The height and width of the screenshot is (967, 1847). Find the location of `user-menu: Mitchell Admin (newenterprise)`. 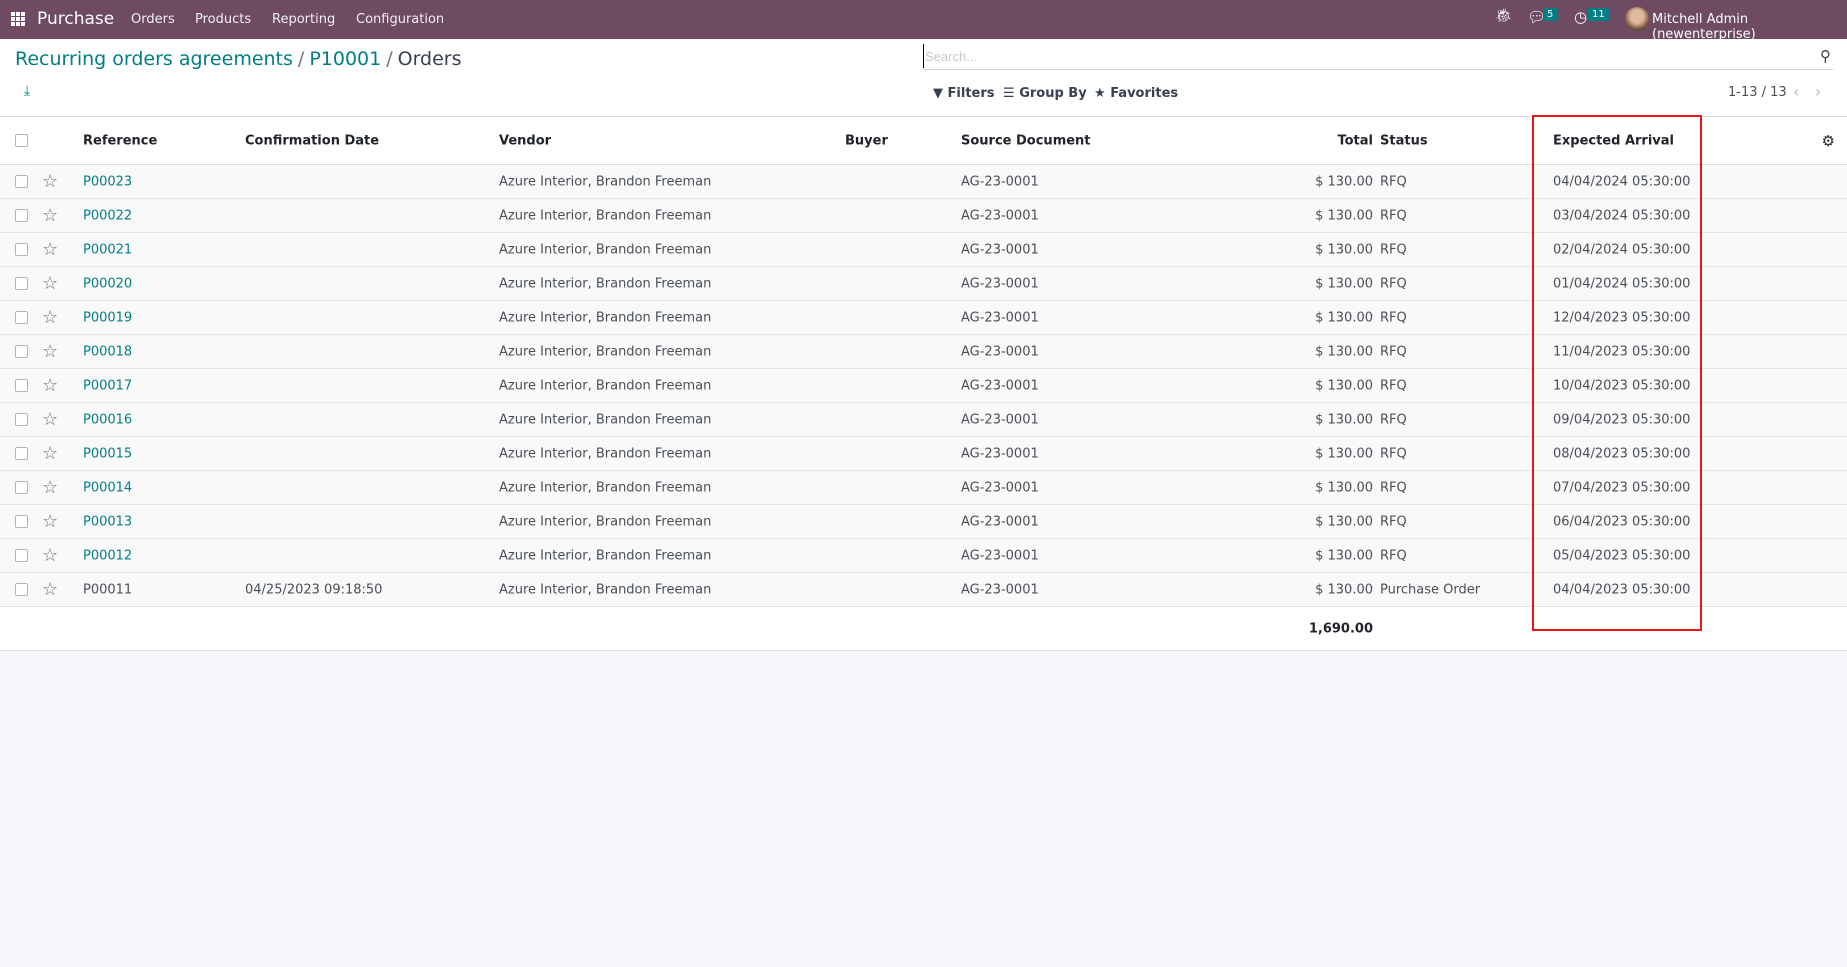

user-menu: Mitchell Admin (newenterprise) is located at coordinates (1749, 27).